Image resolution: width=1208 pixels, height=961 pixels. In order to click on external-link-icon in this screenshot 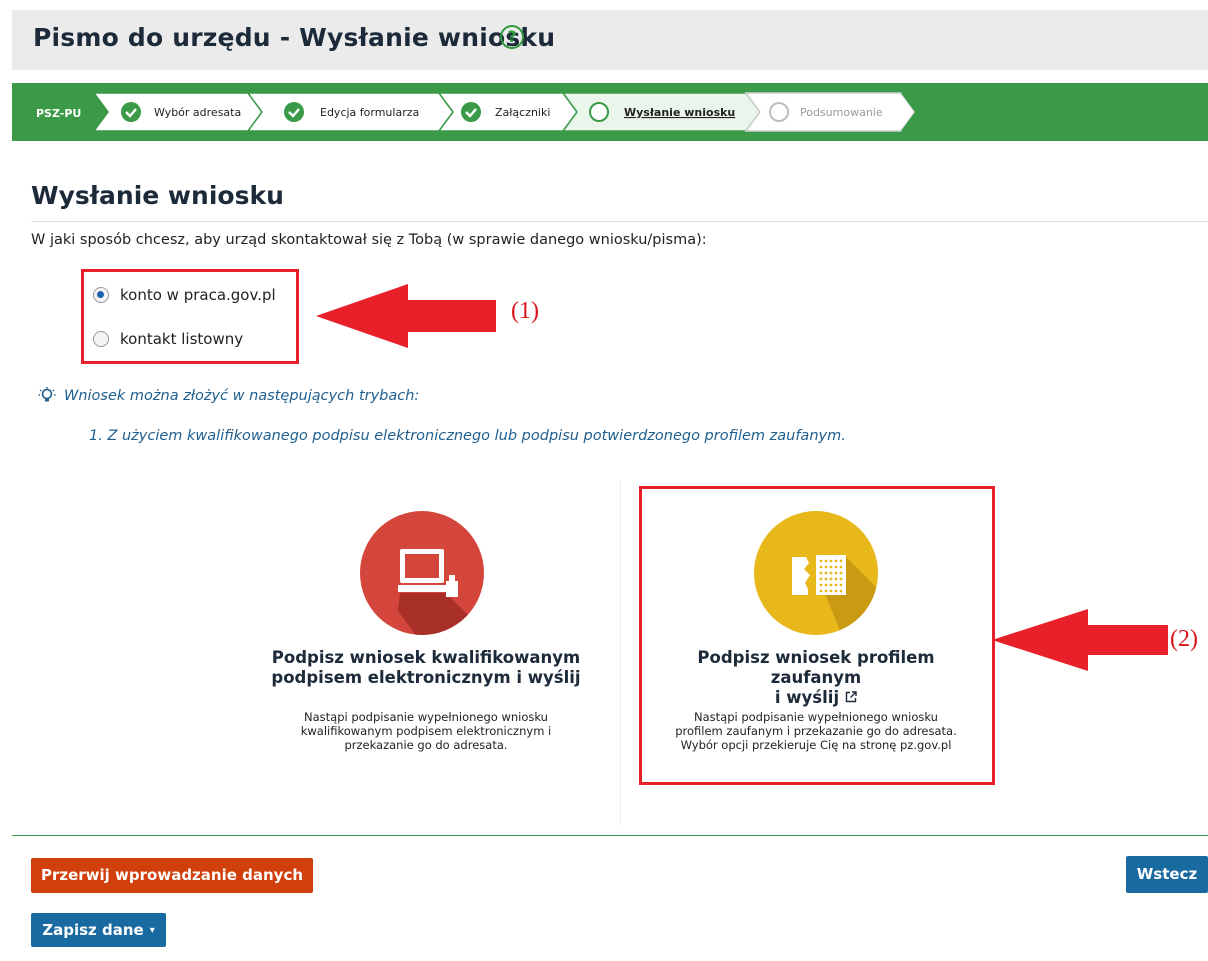, I will do `click(851, 697)`.